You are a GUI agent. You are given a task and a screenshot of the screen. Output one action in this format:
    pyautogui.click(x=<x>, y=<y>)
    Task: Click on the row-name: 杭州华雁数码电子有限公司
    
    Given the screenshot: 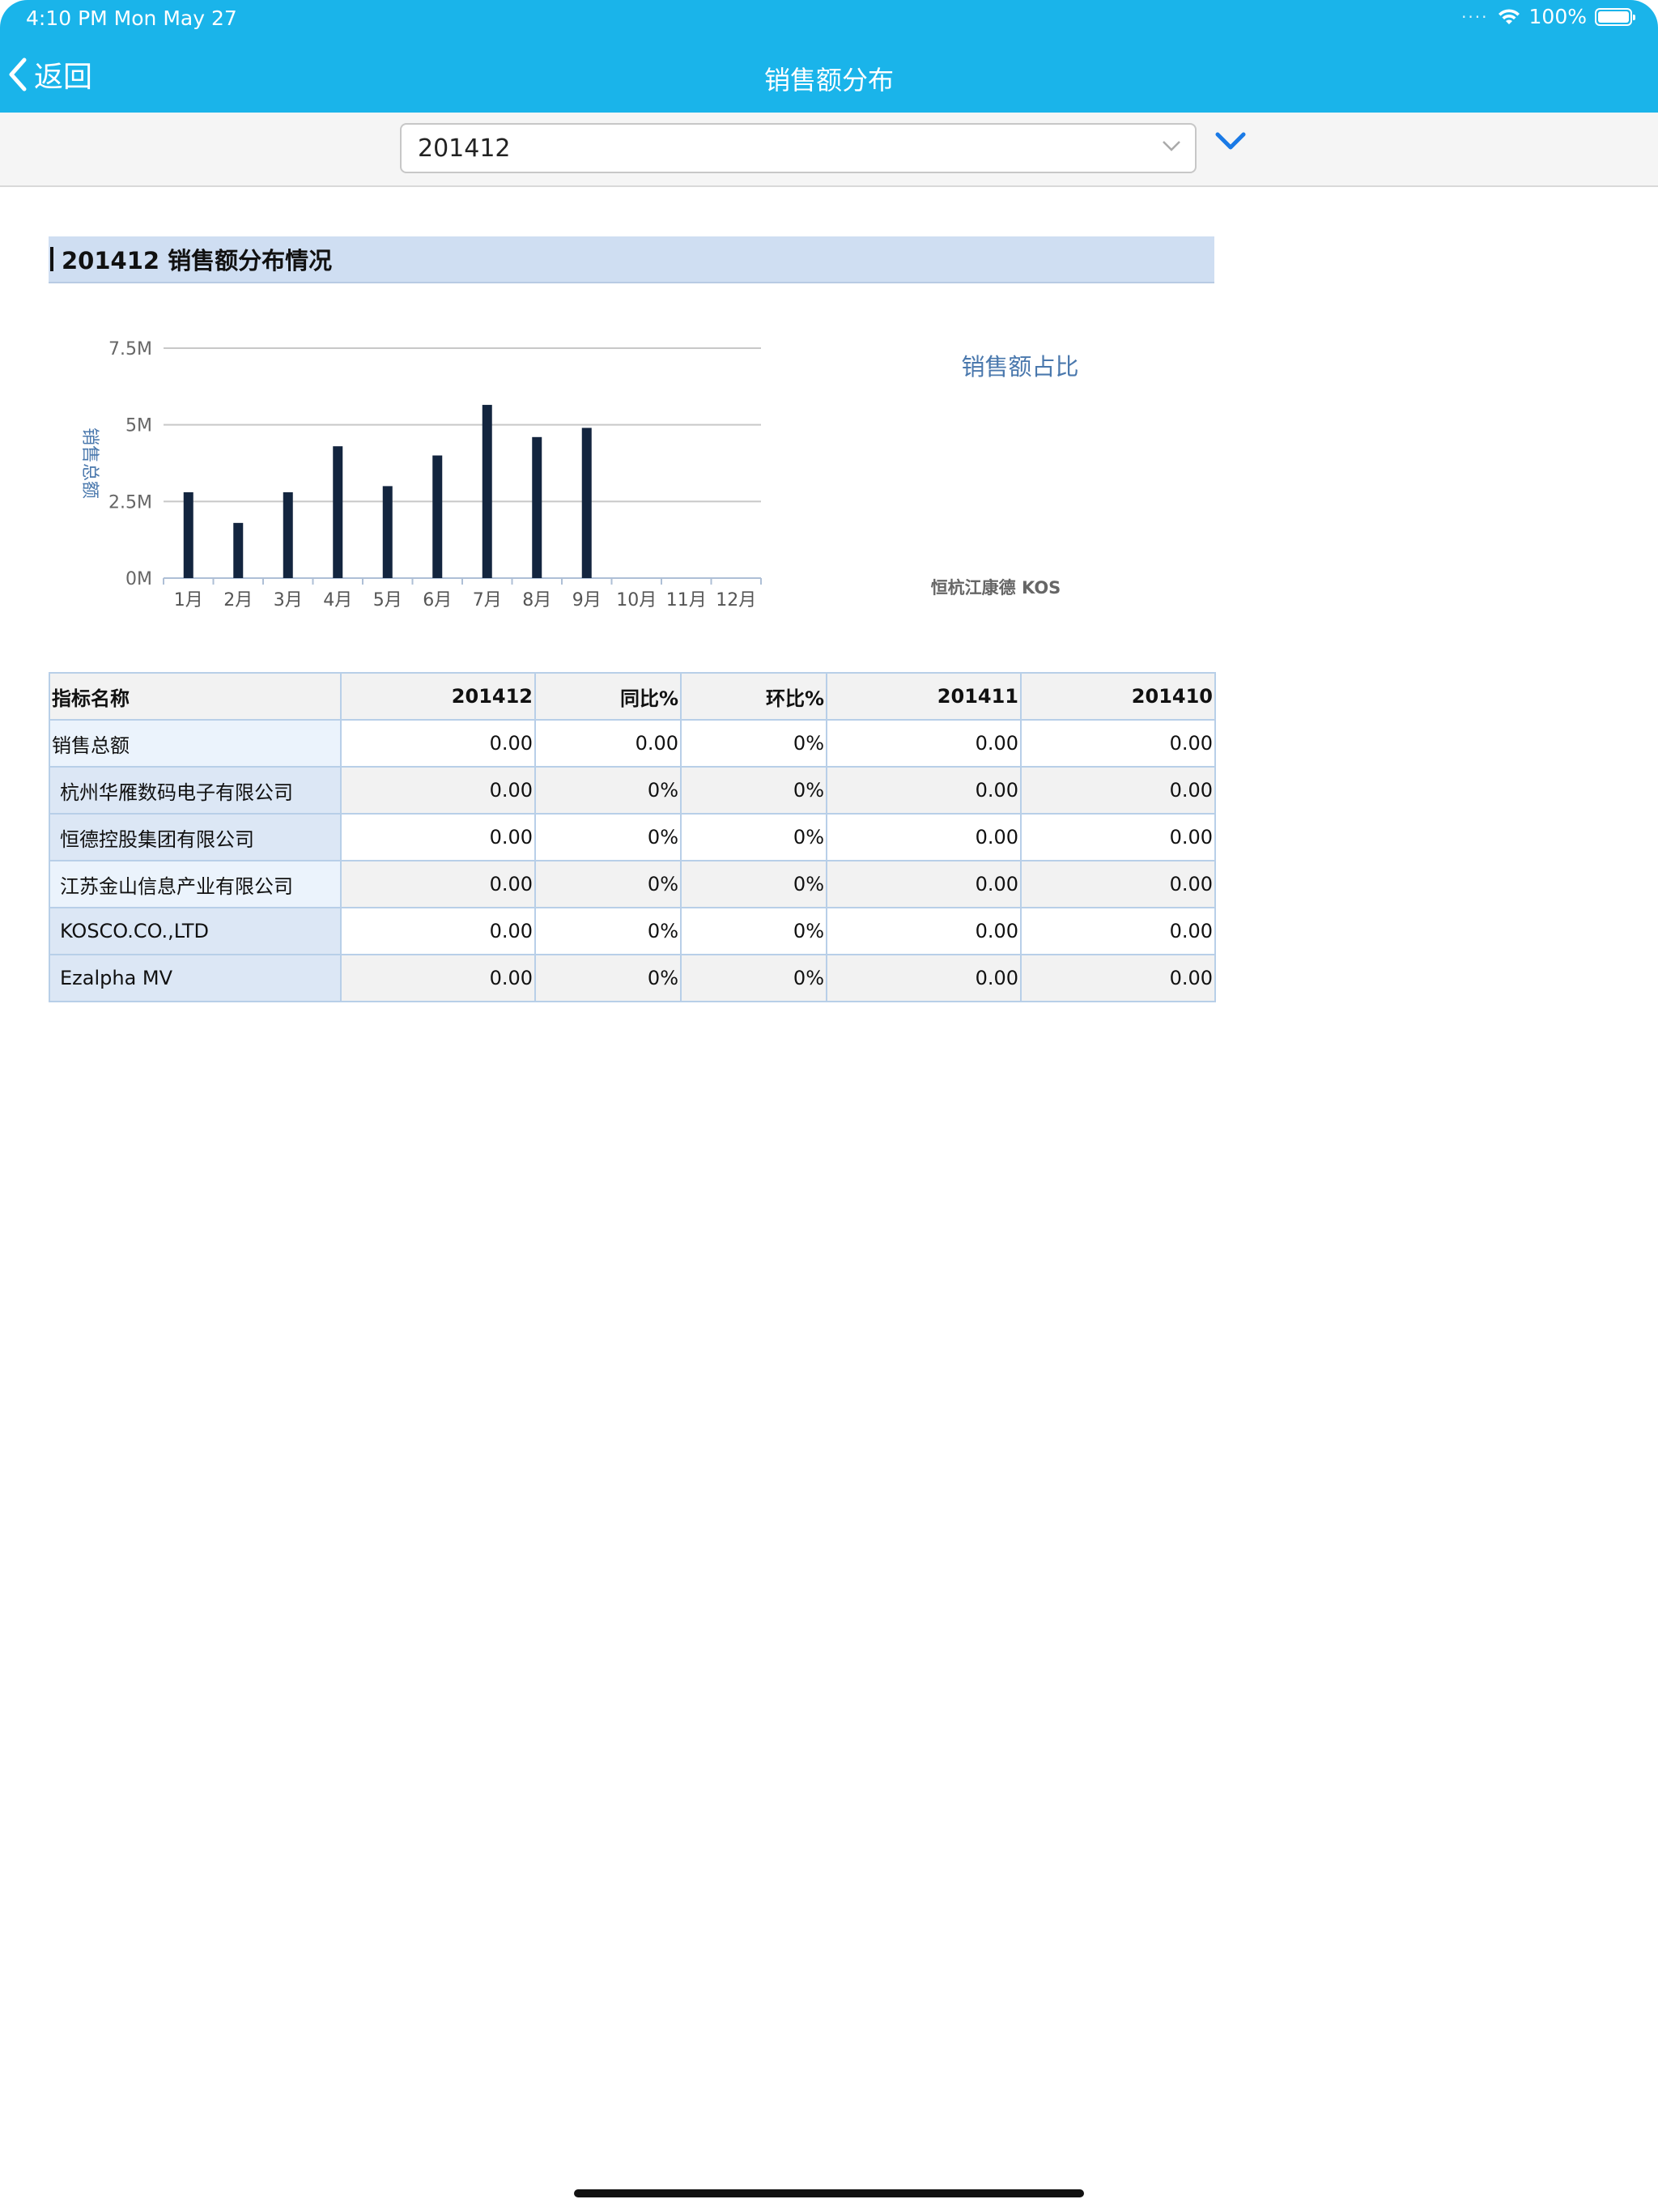 What is the action you would take?
    pyautogui.click(x=195, y=791)
    